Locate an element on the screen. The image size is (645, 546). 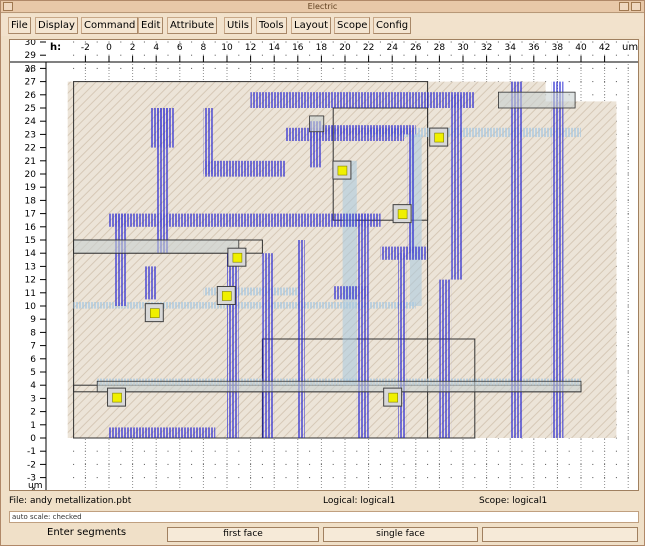
y-tick-label: 22 is located at coordinates (30, 149).